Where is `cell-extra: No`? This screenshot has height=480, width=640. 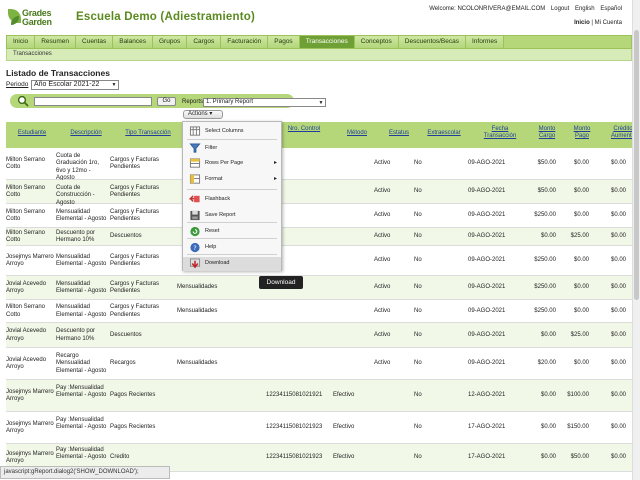
cell-extra: No is located at coordinates (418, 163).